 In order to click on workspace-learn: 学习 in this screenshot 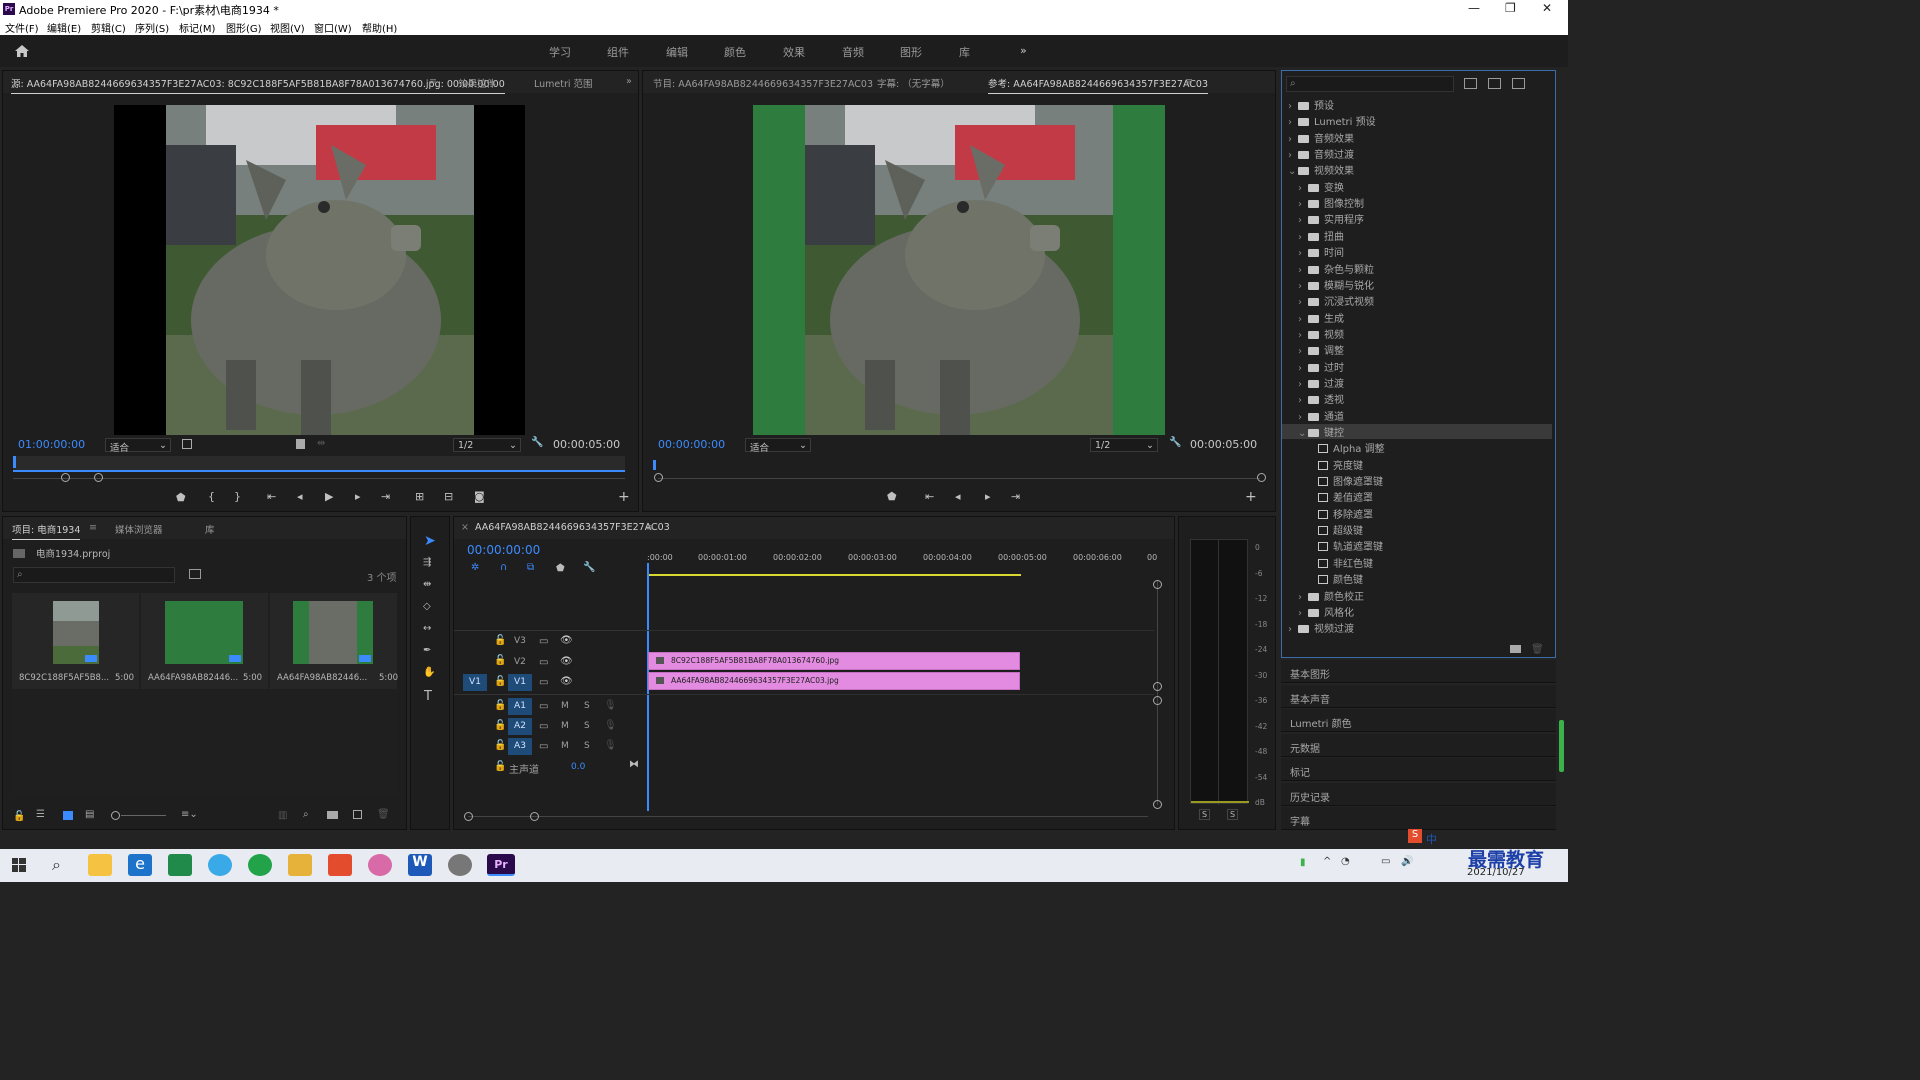, I will do `click(560, 52)`.